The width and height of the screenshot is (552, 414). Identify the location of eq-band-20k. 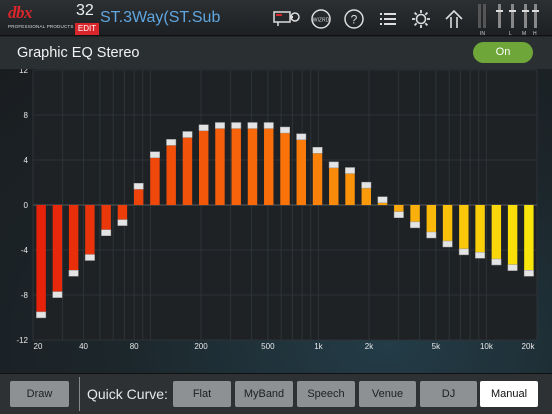
(528, 241).